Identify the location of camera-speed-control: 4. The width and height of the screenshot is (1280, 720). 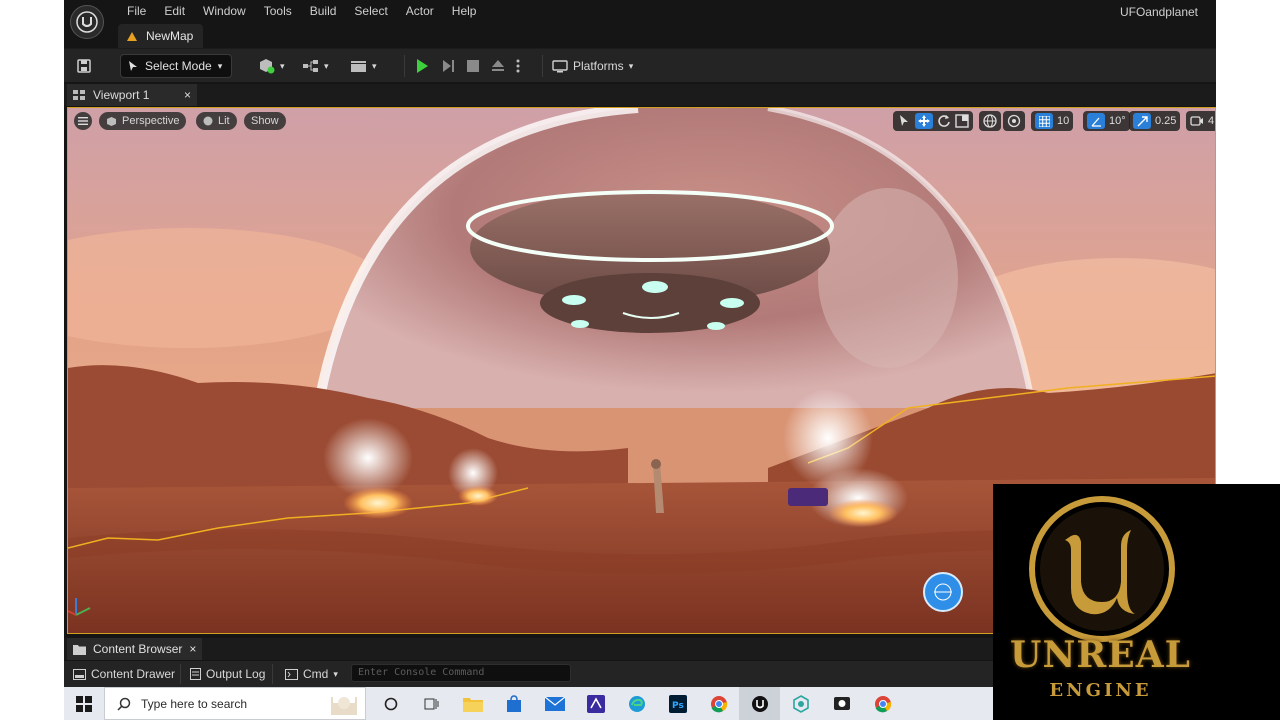
(1200, 121).